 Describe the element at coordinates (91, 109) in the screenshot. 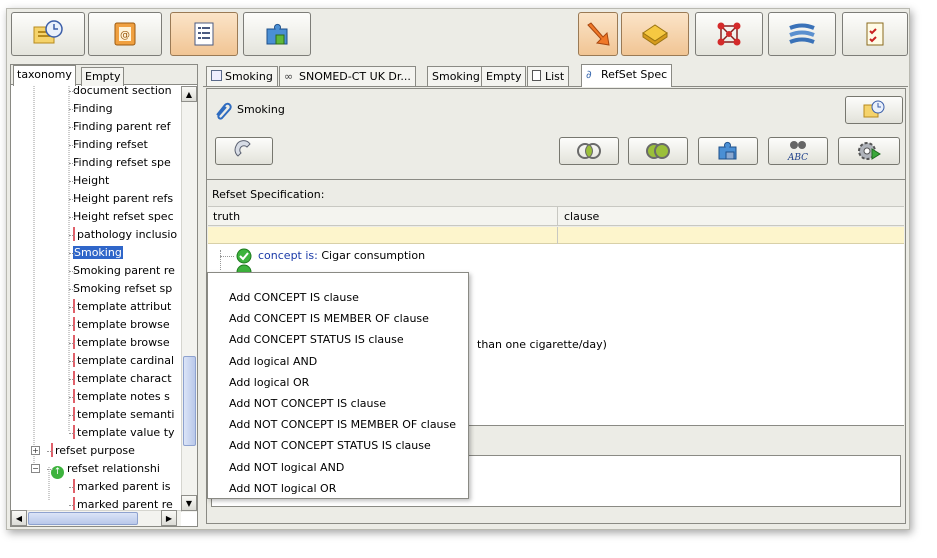

I see `tree-item: Finding` at that location.